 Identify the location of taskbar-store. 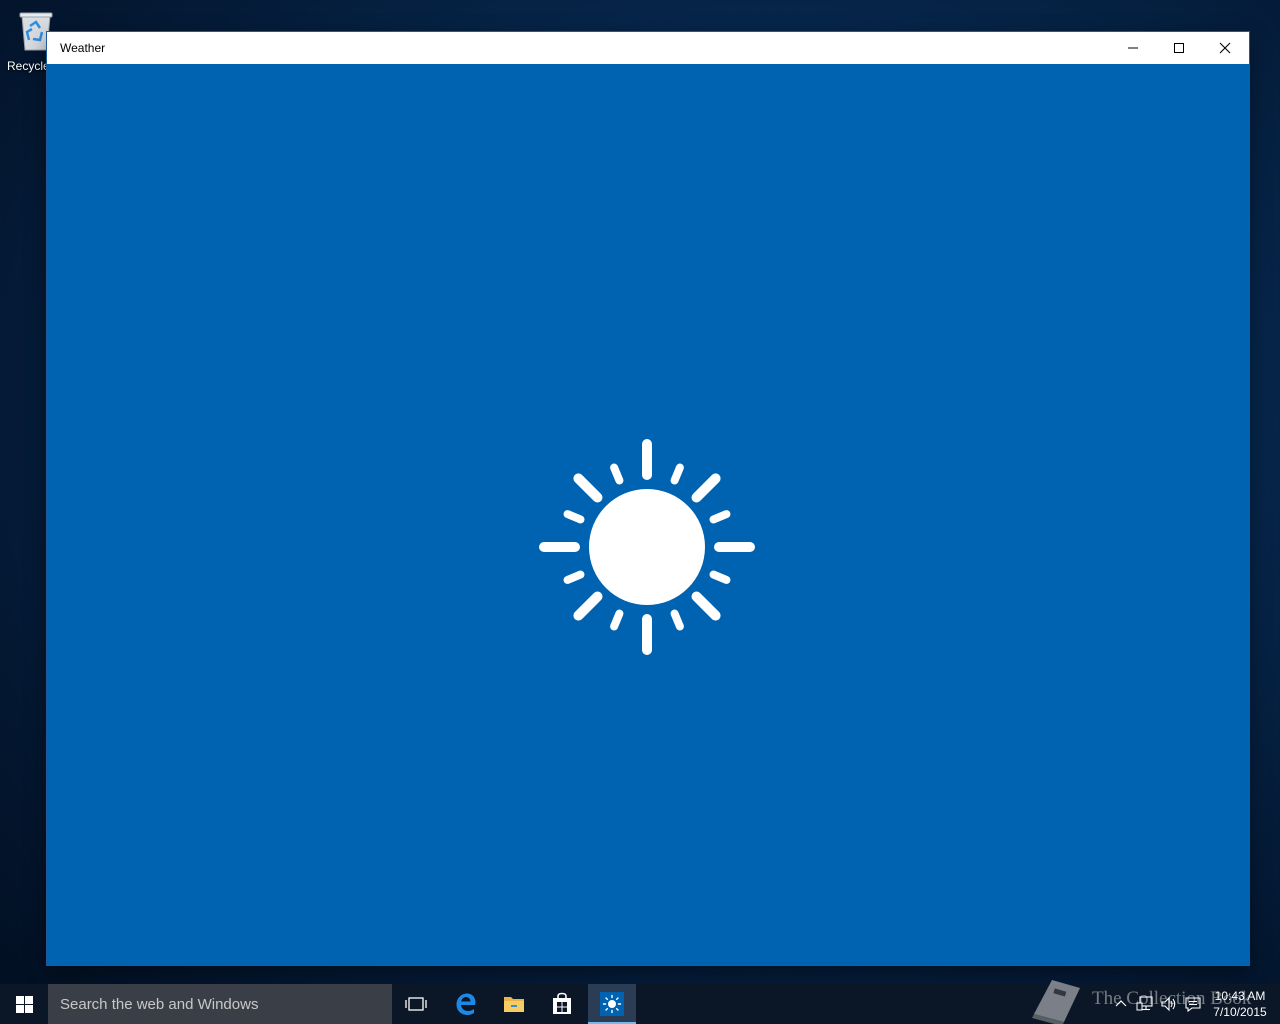
(562, 1004).